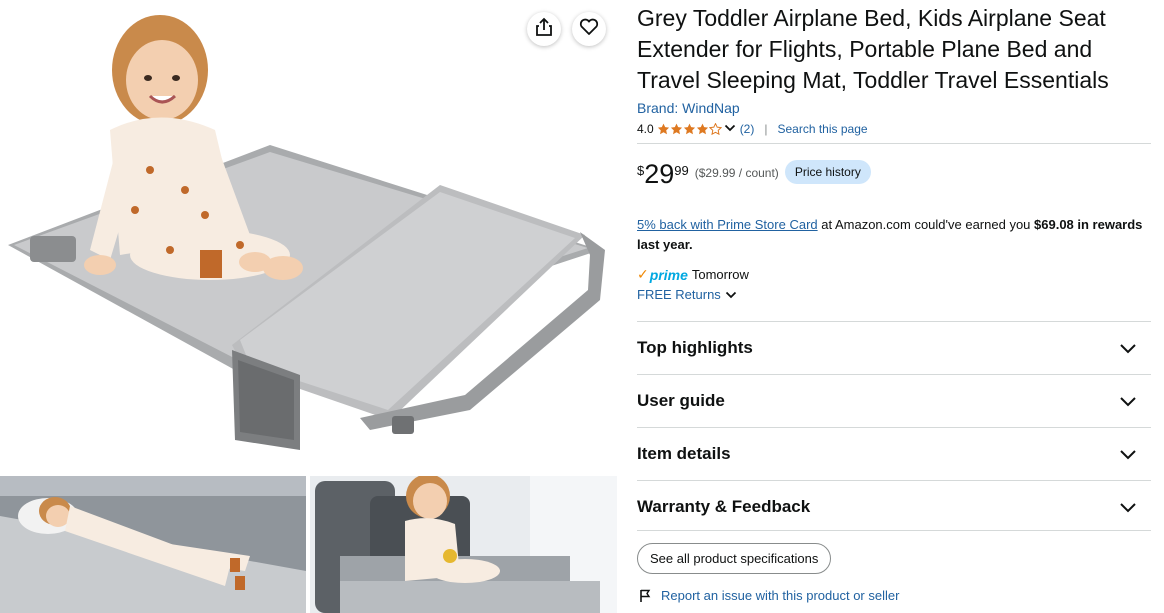 This screenshot has height=613, width=1164. What do you see at coordinates (926, 224) in the screenshot?
I see `cashback-text: at Amazon.com could've earned you` at bounding box center [926, 224].